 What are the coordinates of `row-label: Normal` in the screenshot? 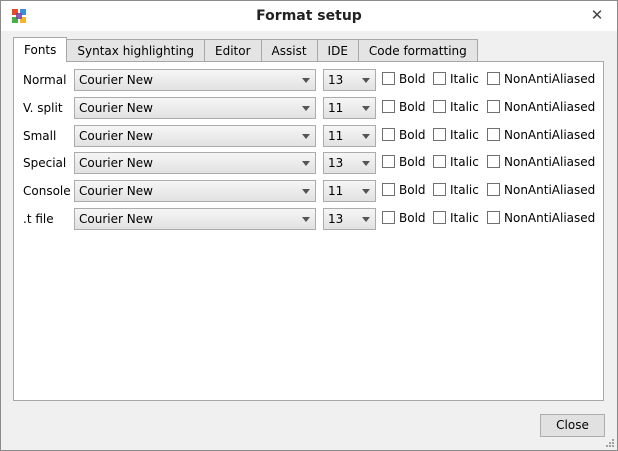 It's located at (45, 80).